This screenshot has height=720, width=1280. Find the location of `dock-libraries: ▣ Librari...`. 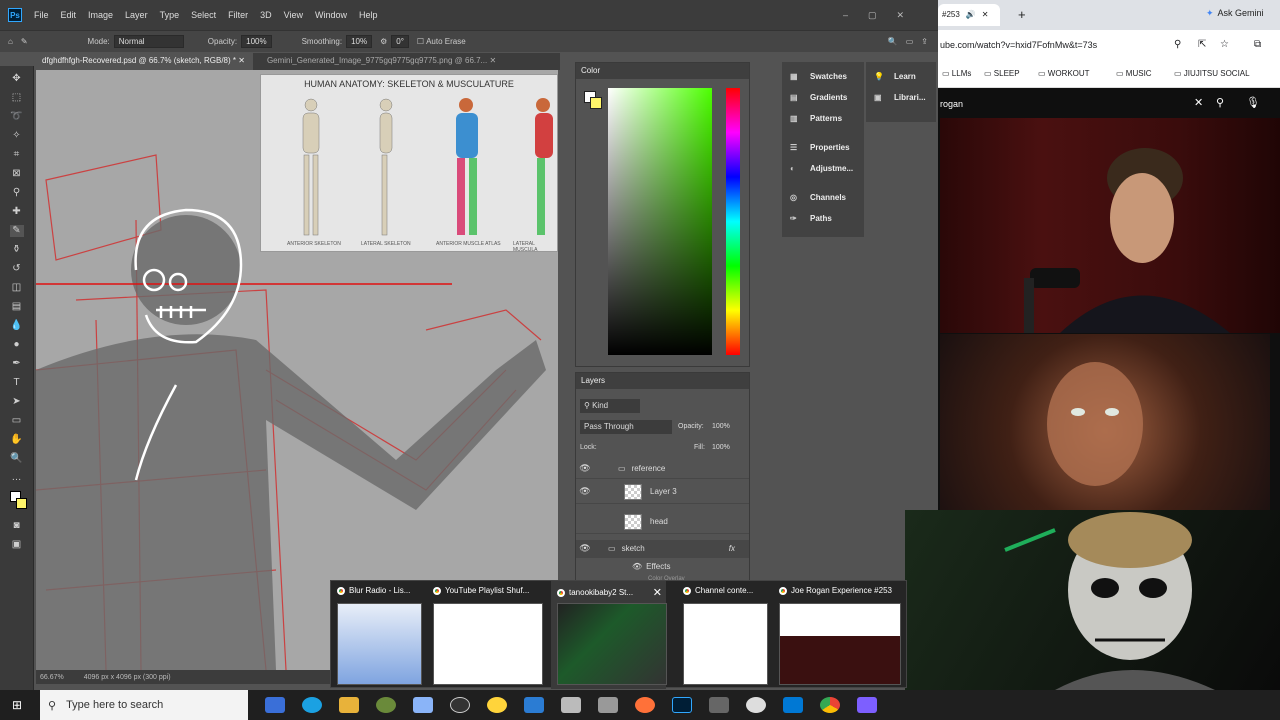

dock-libraries: ▣ Librari... is located at coordinates (901, 97).